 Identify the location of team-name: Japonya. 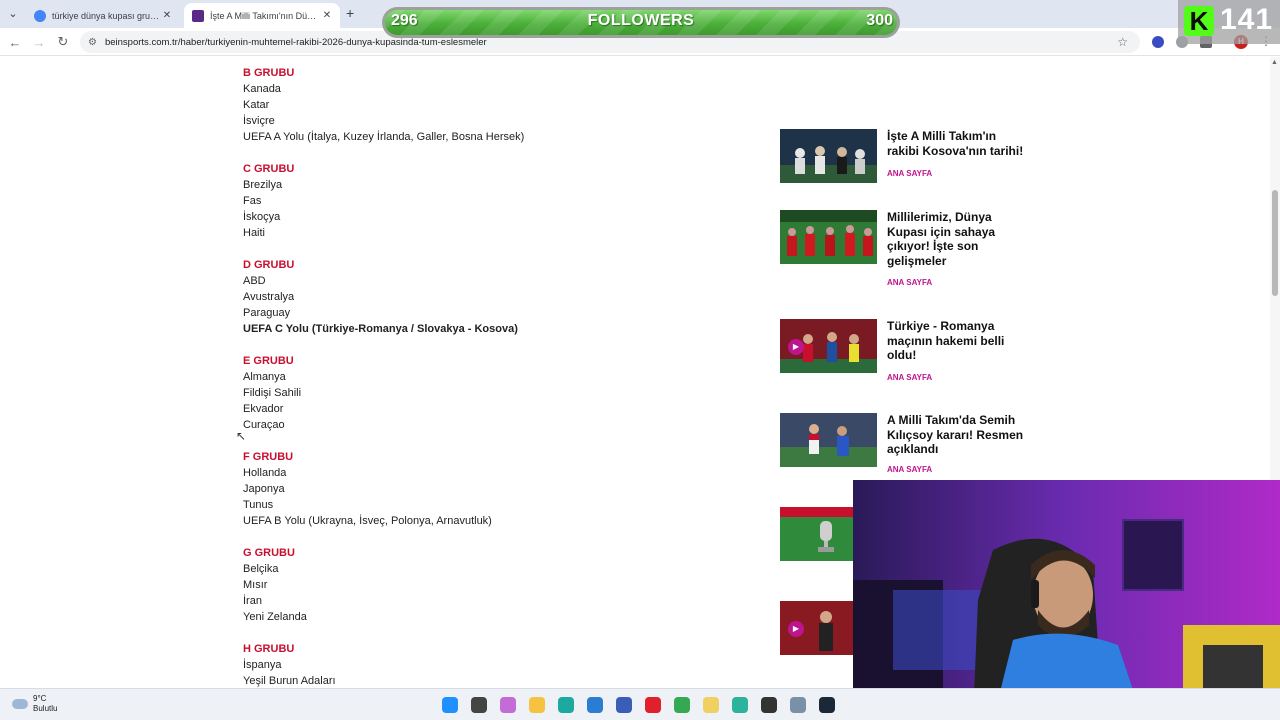
(264, 489).